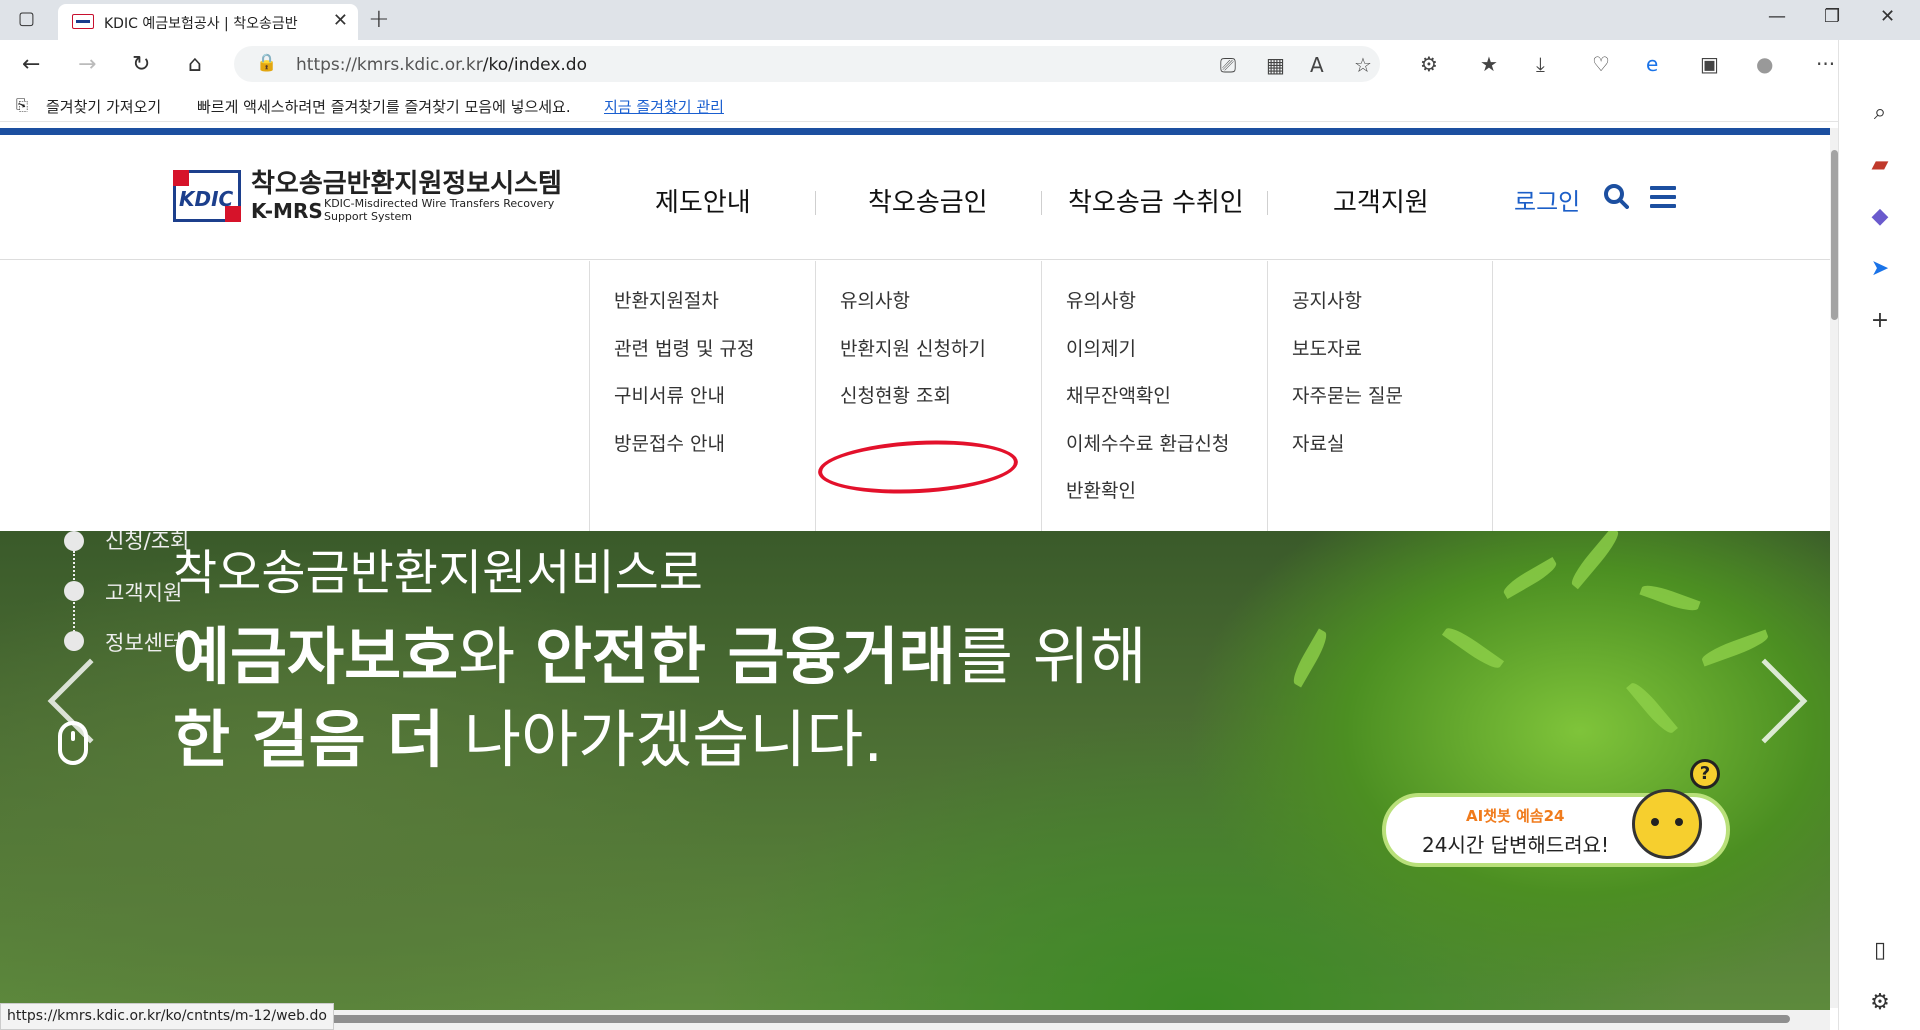 The height and width of the screenshot is (1030, 1920). I want to click on menu-item-library: 자료실, so click(1318, 442).